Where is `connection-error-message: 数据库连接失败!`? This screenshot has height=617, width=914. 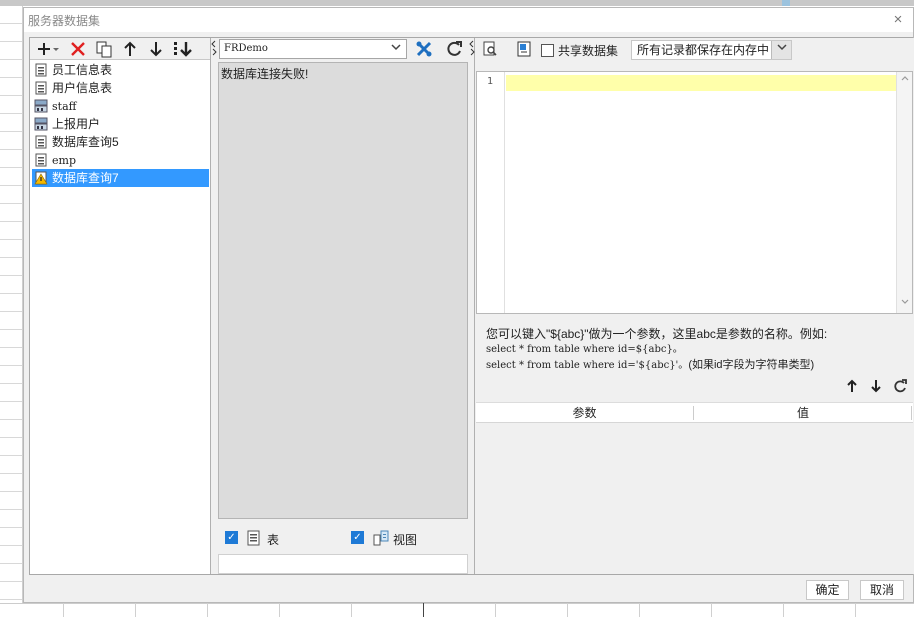
connection-error-message: 数据库连接失败! is located at coordinates (265, 74).